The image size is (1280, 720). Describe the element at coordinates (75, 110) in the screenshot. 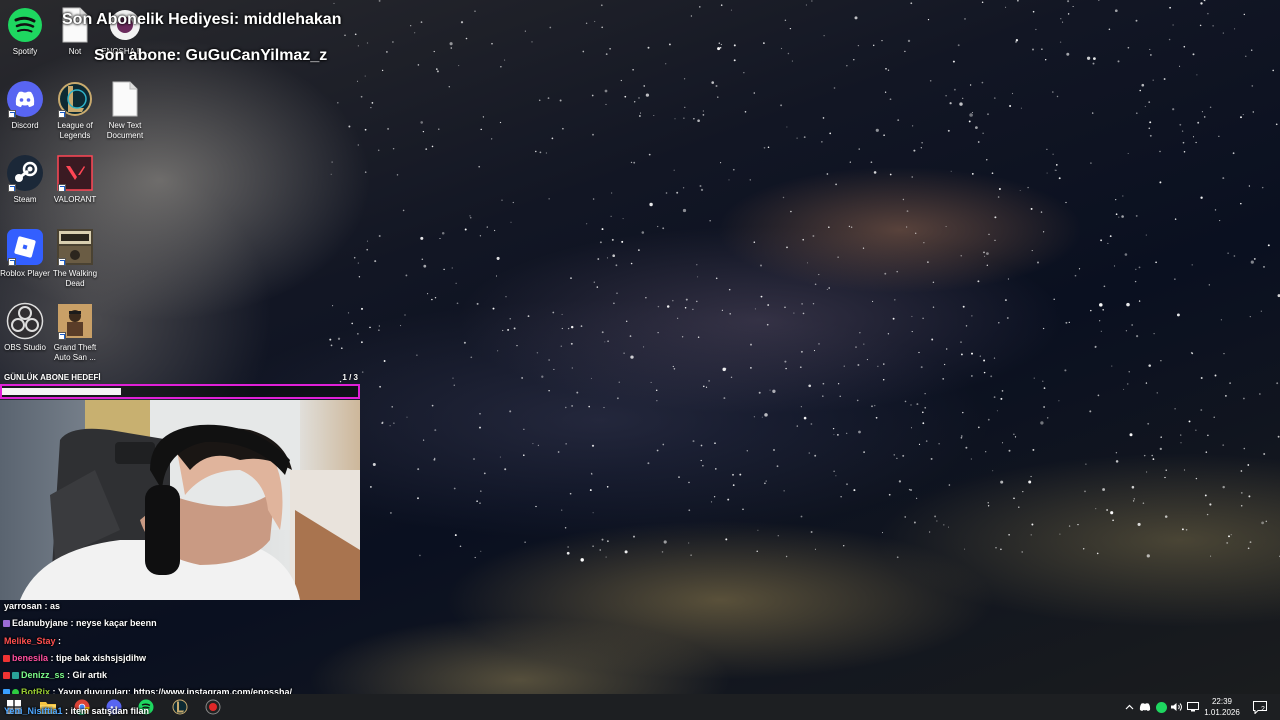

I see `desktop-icon-league-of-legends: League of Legends` at that location.